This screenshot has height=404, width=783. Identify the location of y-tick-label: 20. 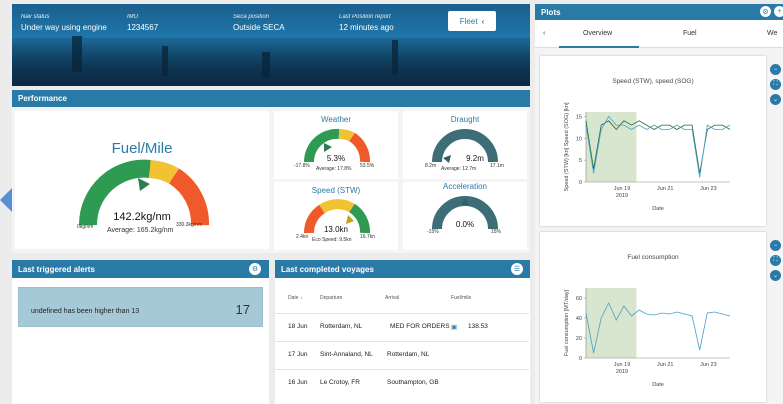
(579, 339).